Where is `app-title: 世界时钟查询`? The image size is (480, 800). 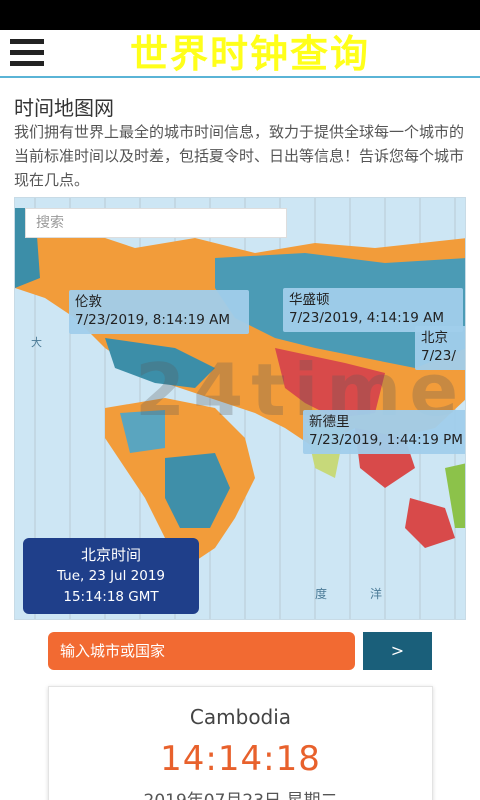
app-title: 世界时钟查询 is located at coordinates (249, 54).